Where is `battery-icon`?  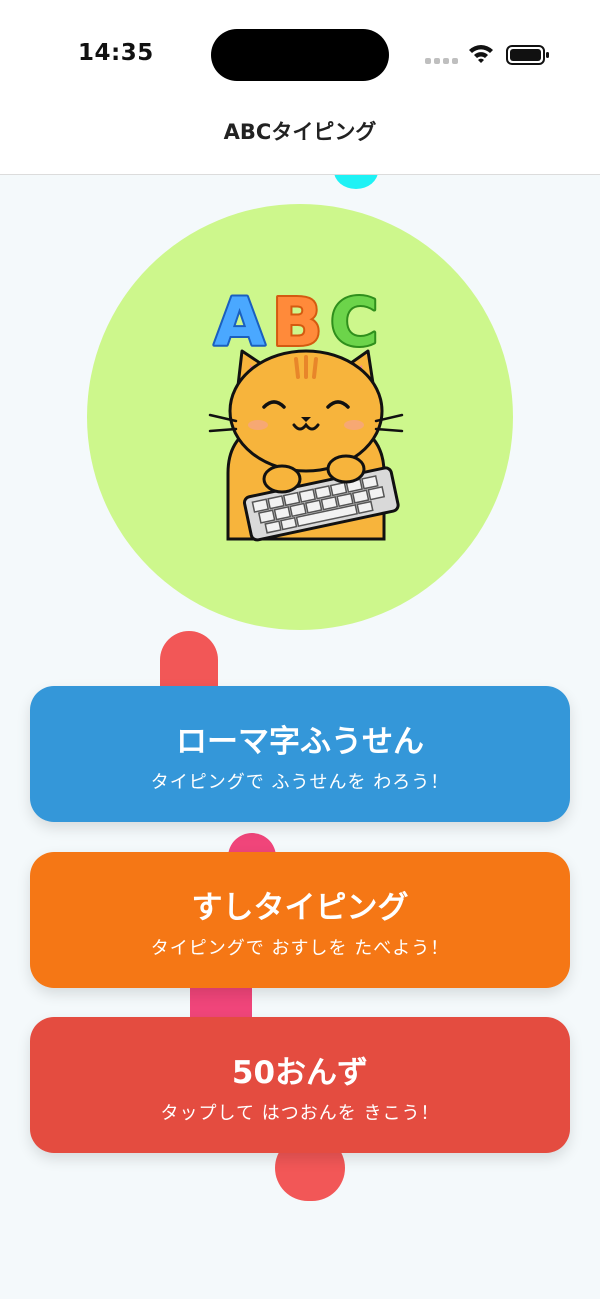
battery-icon is located at coordinates (527, 55).